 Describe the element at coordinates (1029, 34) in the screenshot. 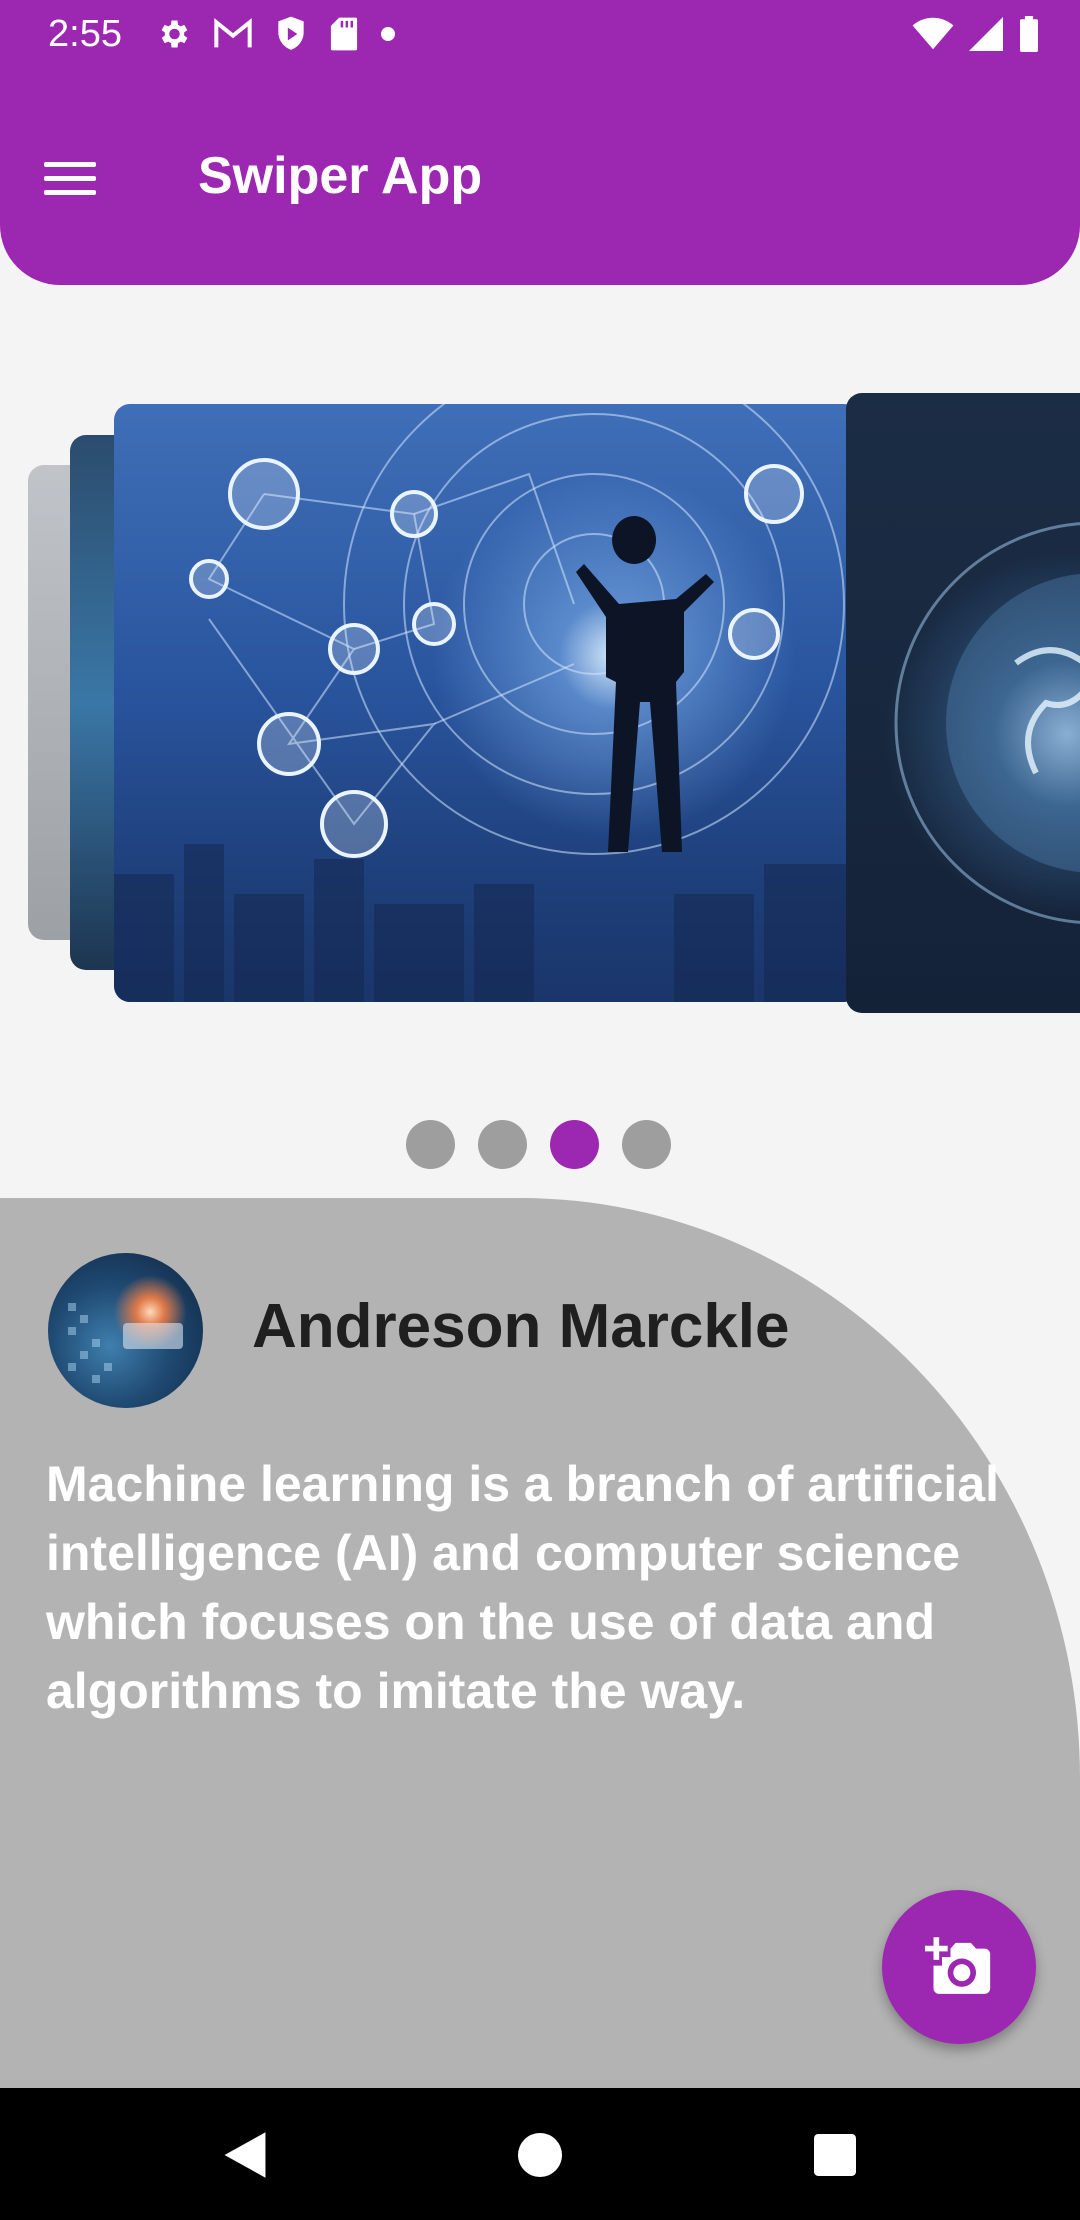

I see `battery-icon` at that location.